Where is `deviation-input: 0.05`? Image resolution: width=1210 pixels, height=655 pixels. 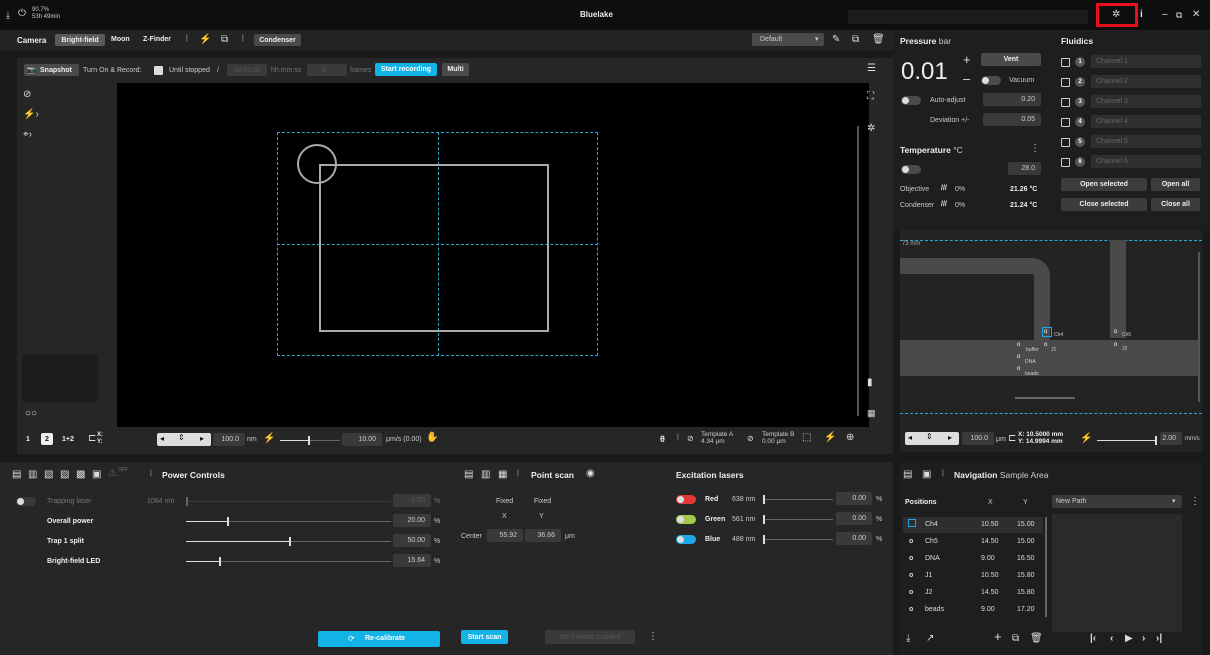
deviation-input: 0.05 is located at coordinates (1012, 119).